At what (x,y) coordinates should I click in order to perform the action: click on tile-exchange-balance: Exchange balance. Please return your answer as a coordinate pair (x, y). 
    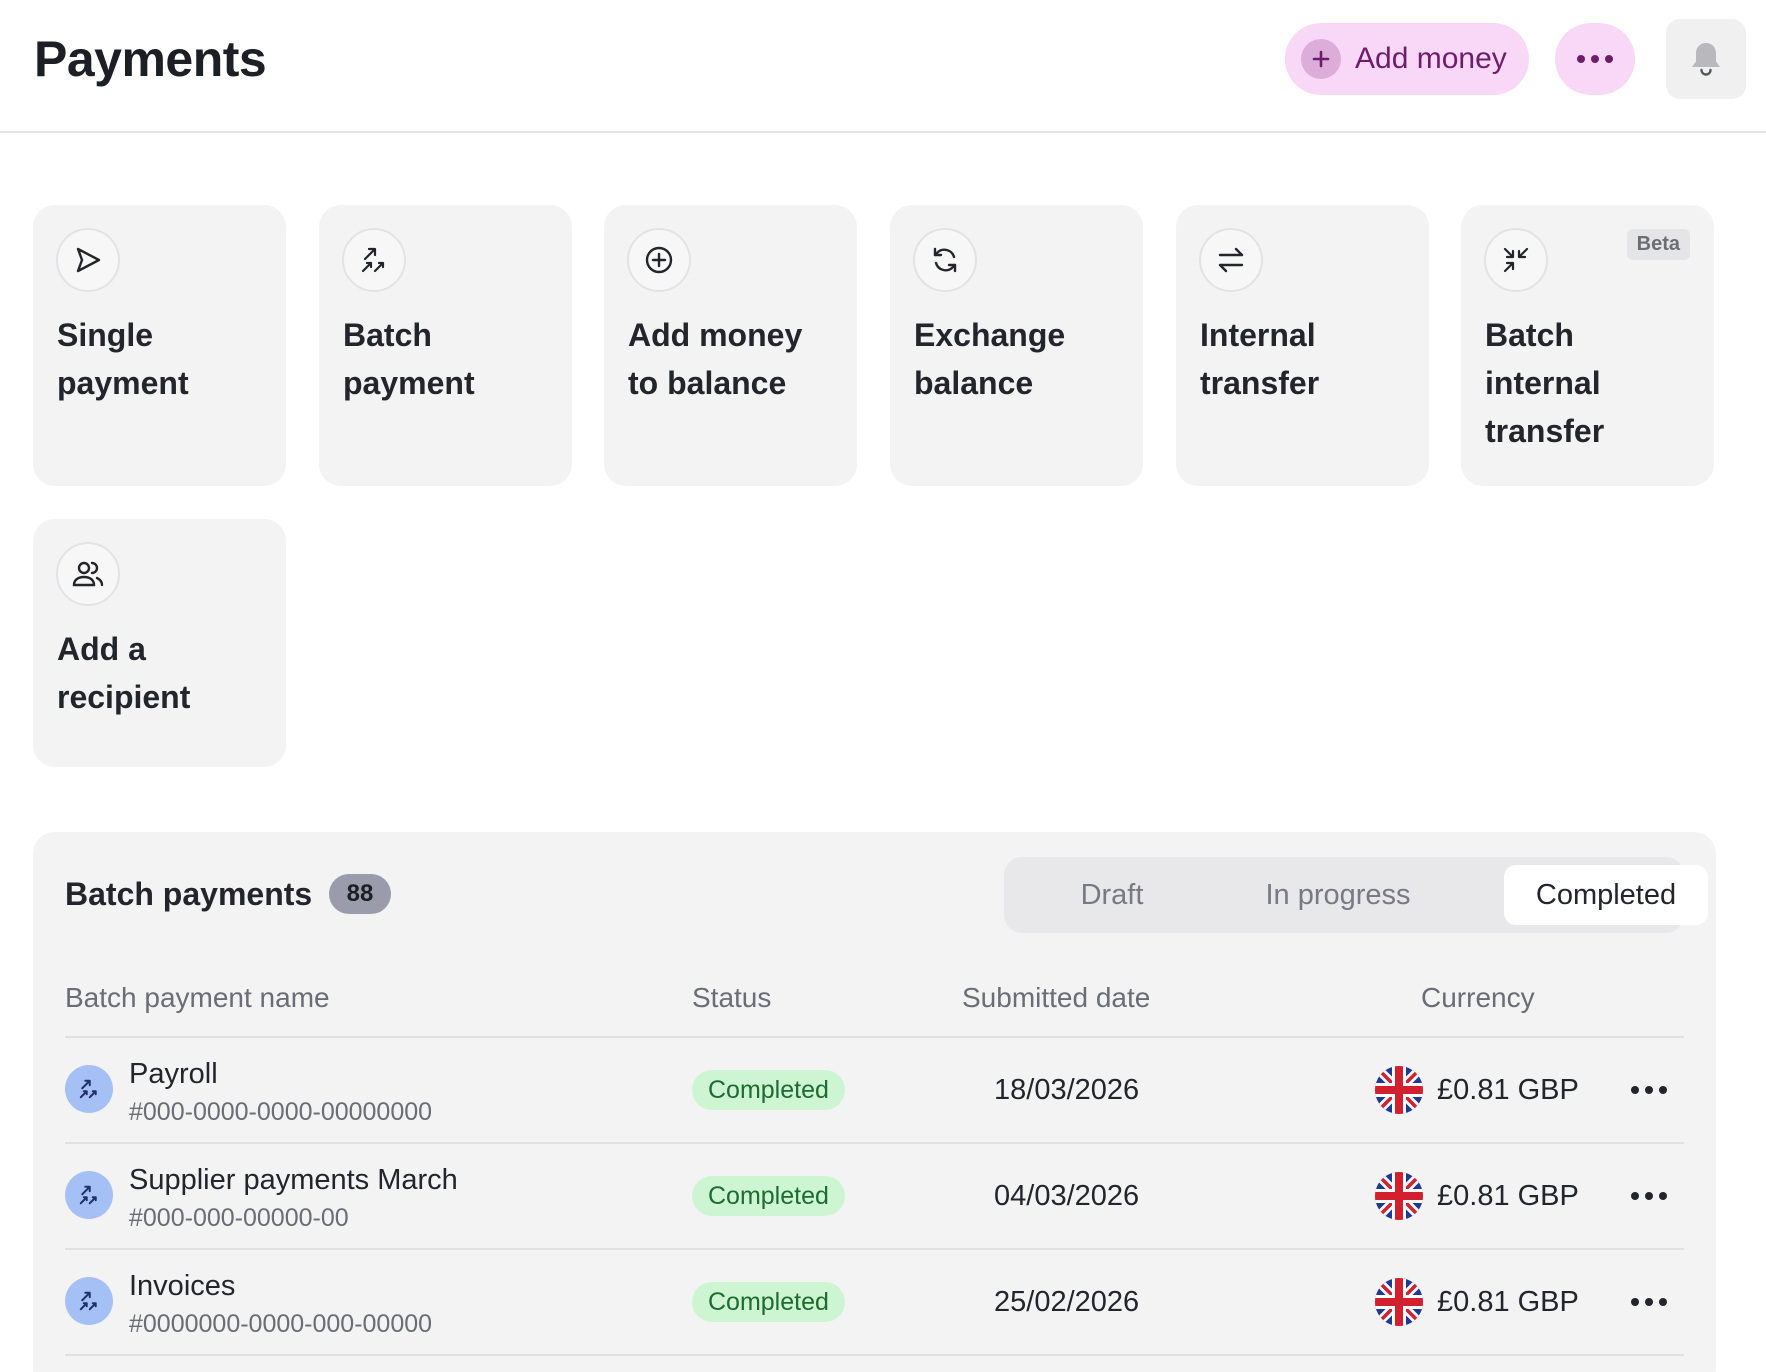
    Looking at the image, I should click on (1016, 345).